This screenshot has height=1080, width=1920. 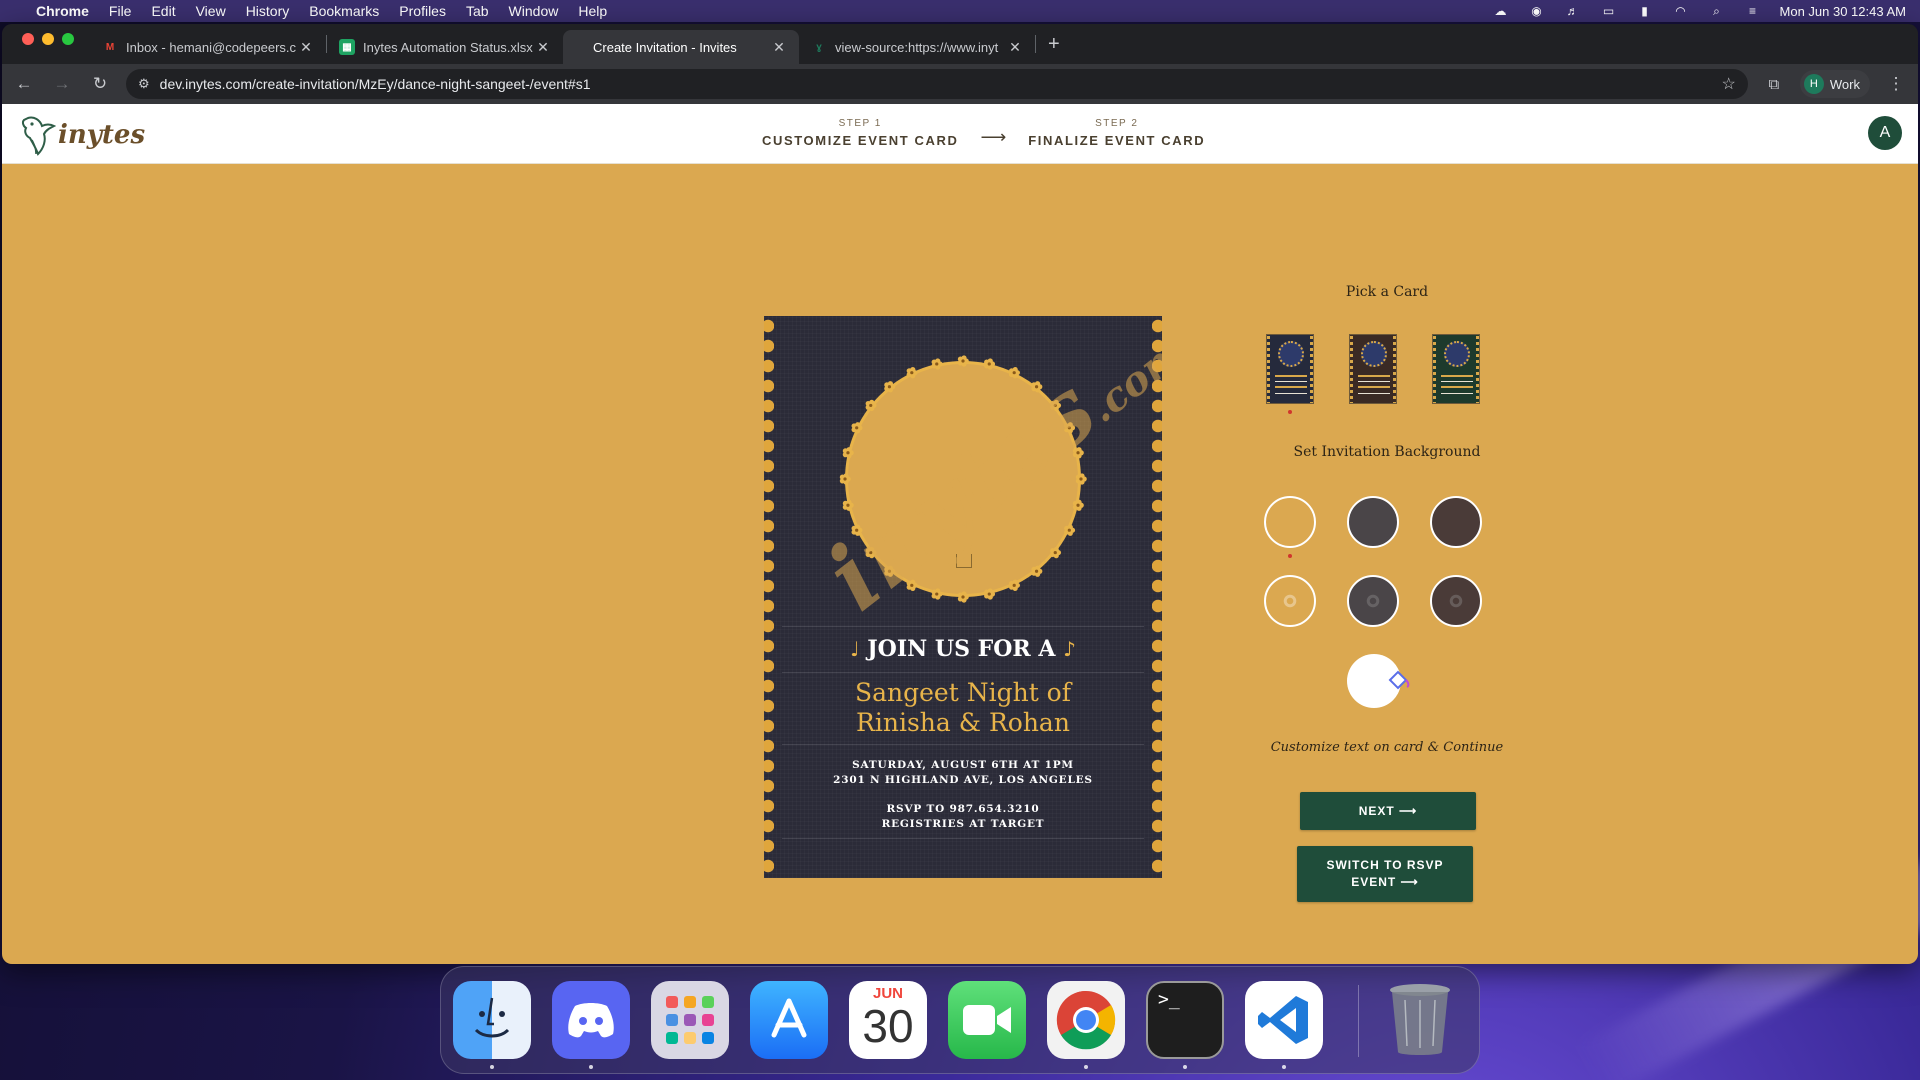 I want to click on step-arrow-icon: ⟶, so click(x=993, y=137).